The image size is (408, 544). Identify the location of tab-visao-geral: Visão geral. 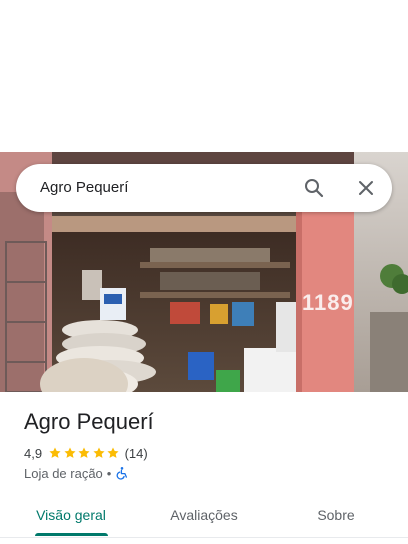
(71, 514).